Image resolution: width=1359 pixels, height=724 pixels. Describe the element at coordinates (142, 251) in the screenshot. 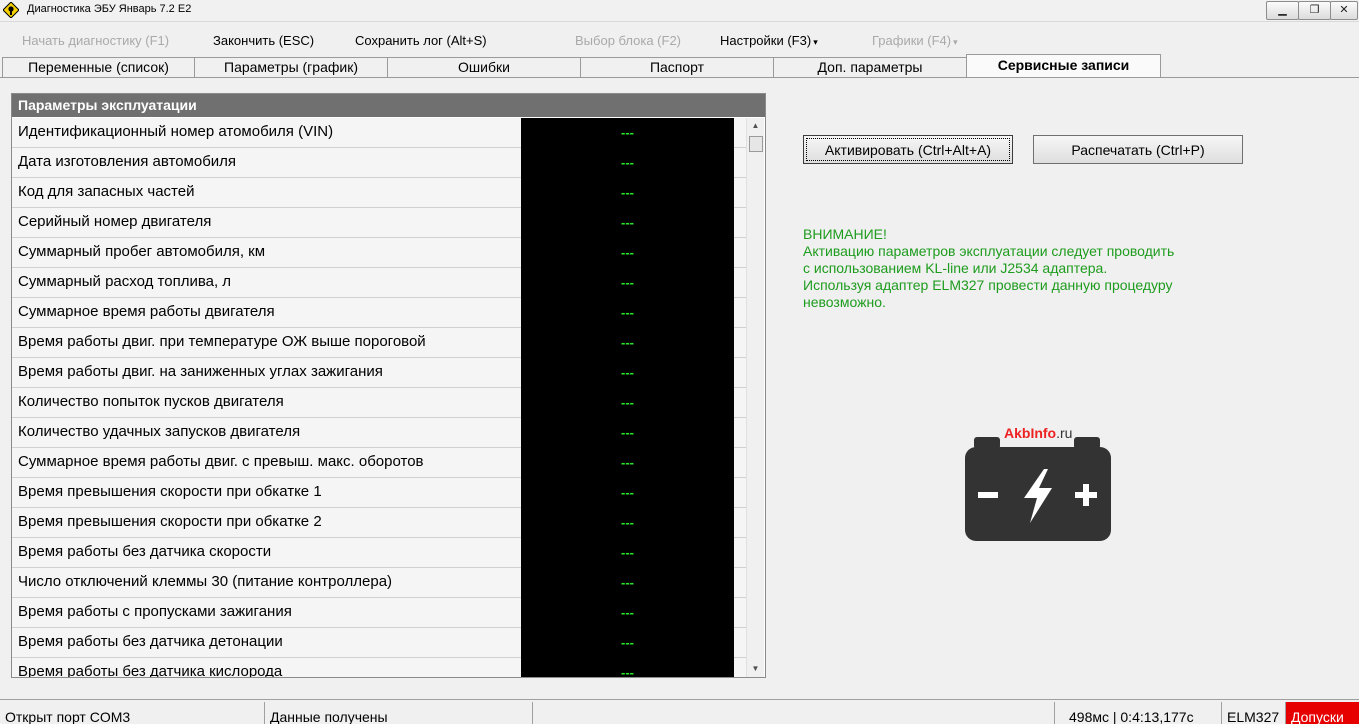

I see `parameter-label: Суммарный пробег автомобиля, км` at that location.